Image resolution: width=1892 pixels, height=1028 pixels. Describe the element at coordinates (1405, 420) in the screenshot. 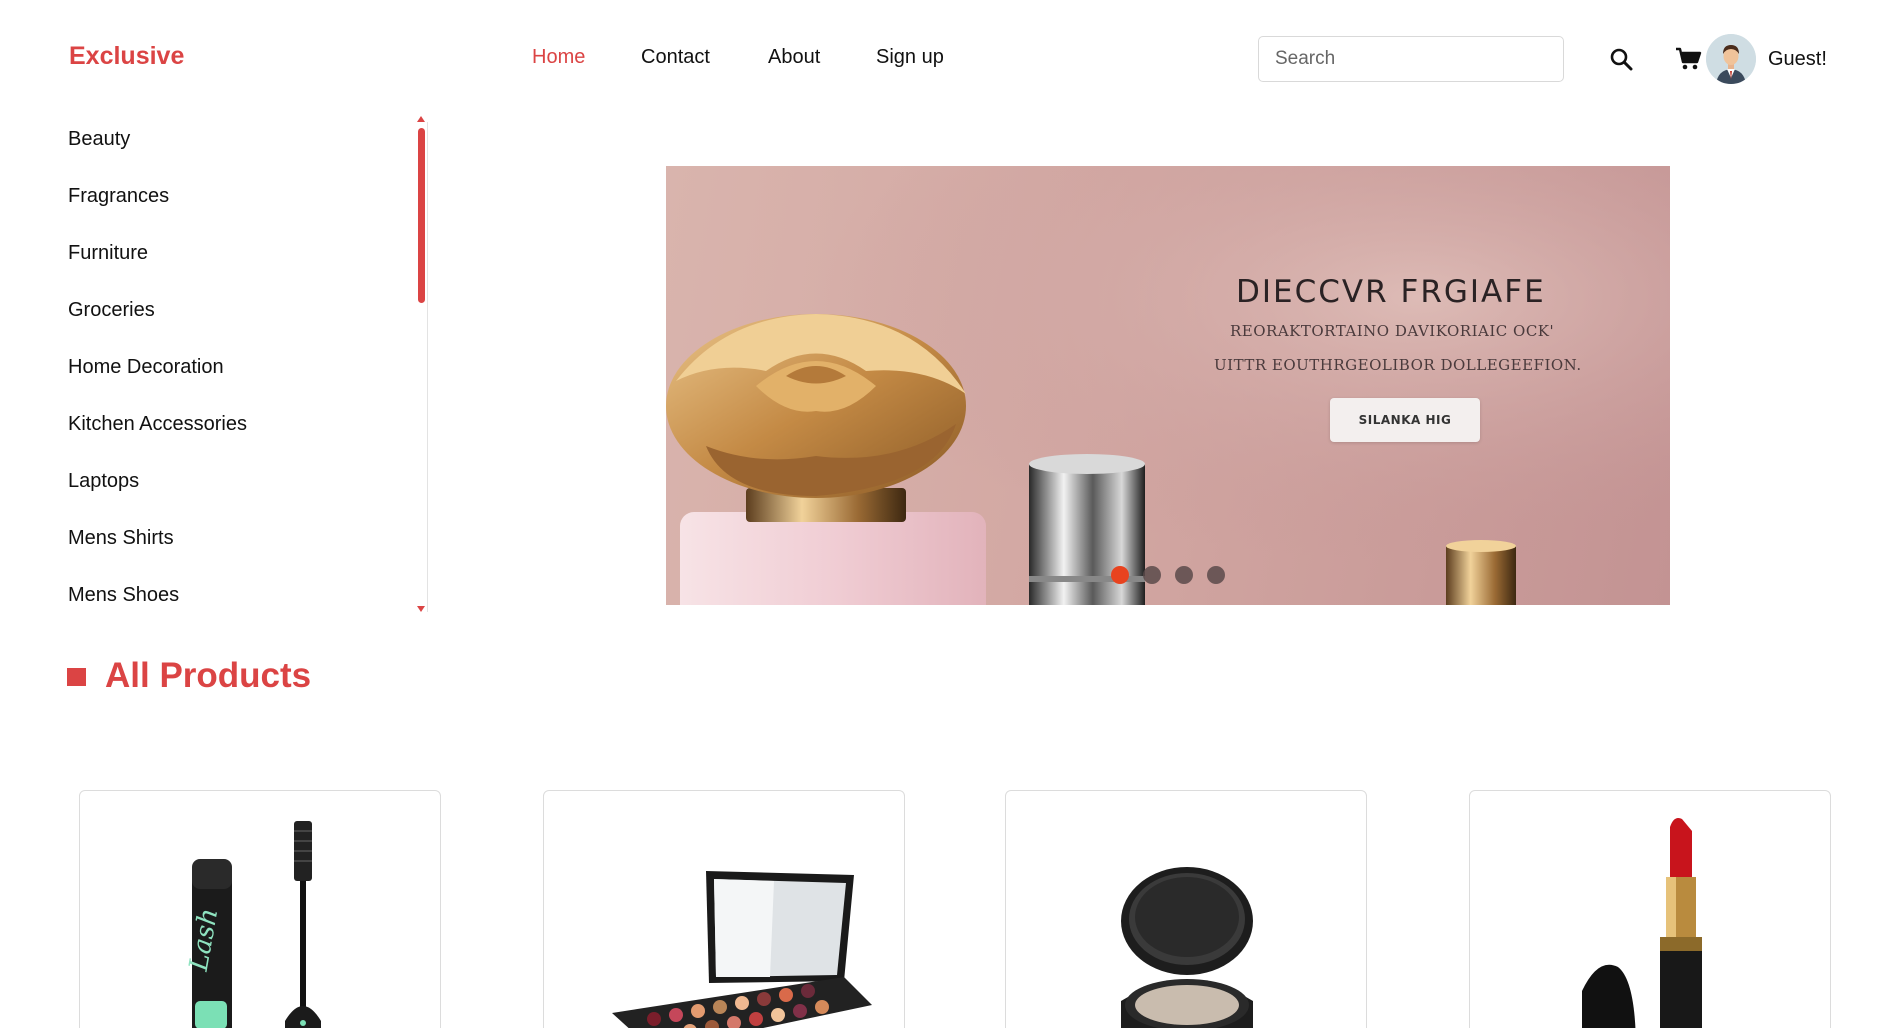

I see `banner-cta-button: SILANKA HIG` at that location.